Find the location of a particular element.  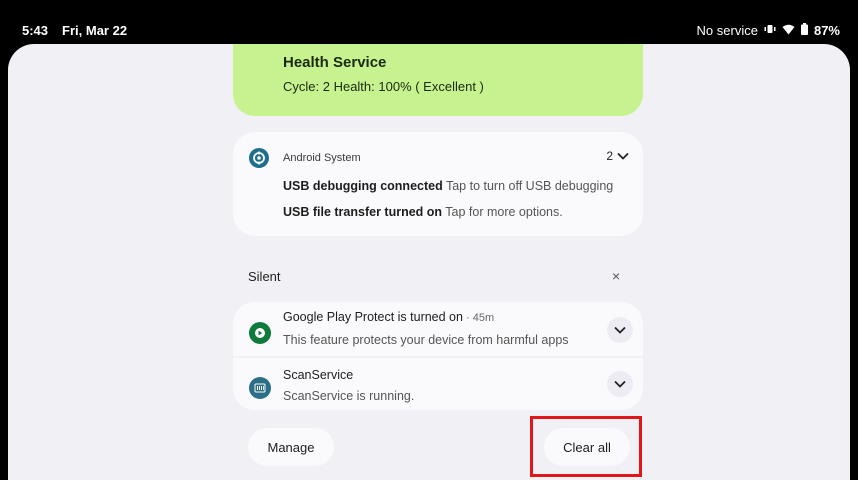

notification-time: · 45m is located at coordinates (478, 318).